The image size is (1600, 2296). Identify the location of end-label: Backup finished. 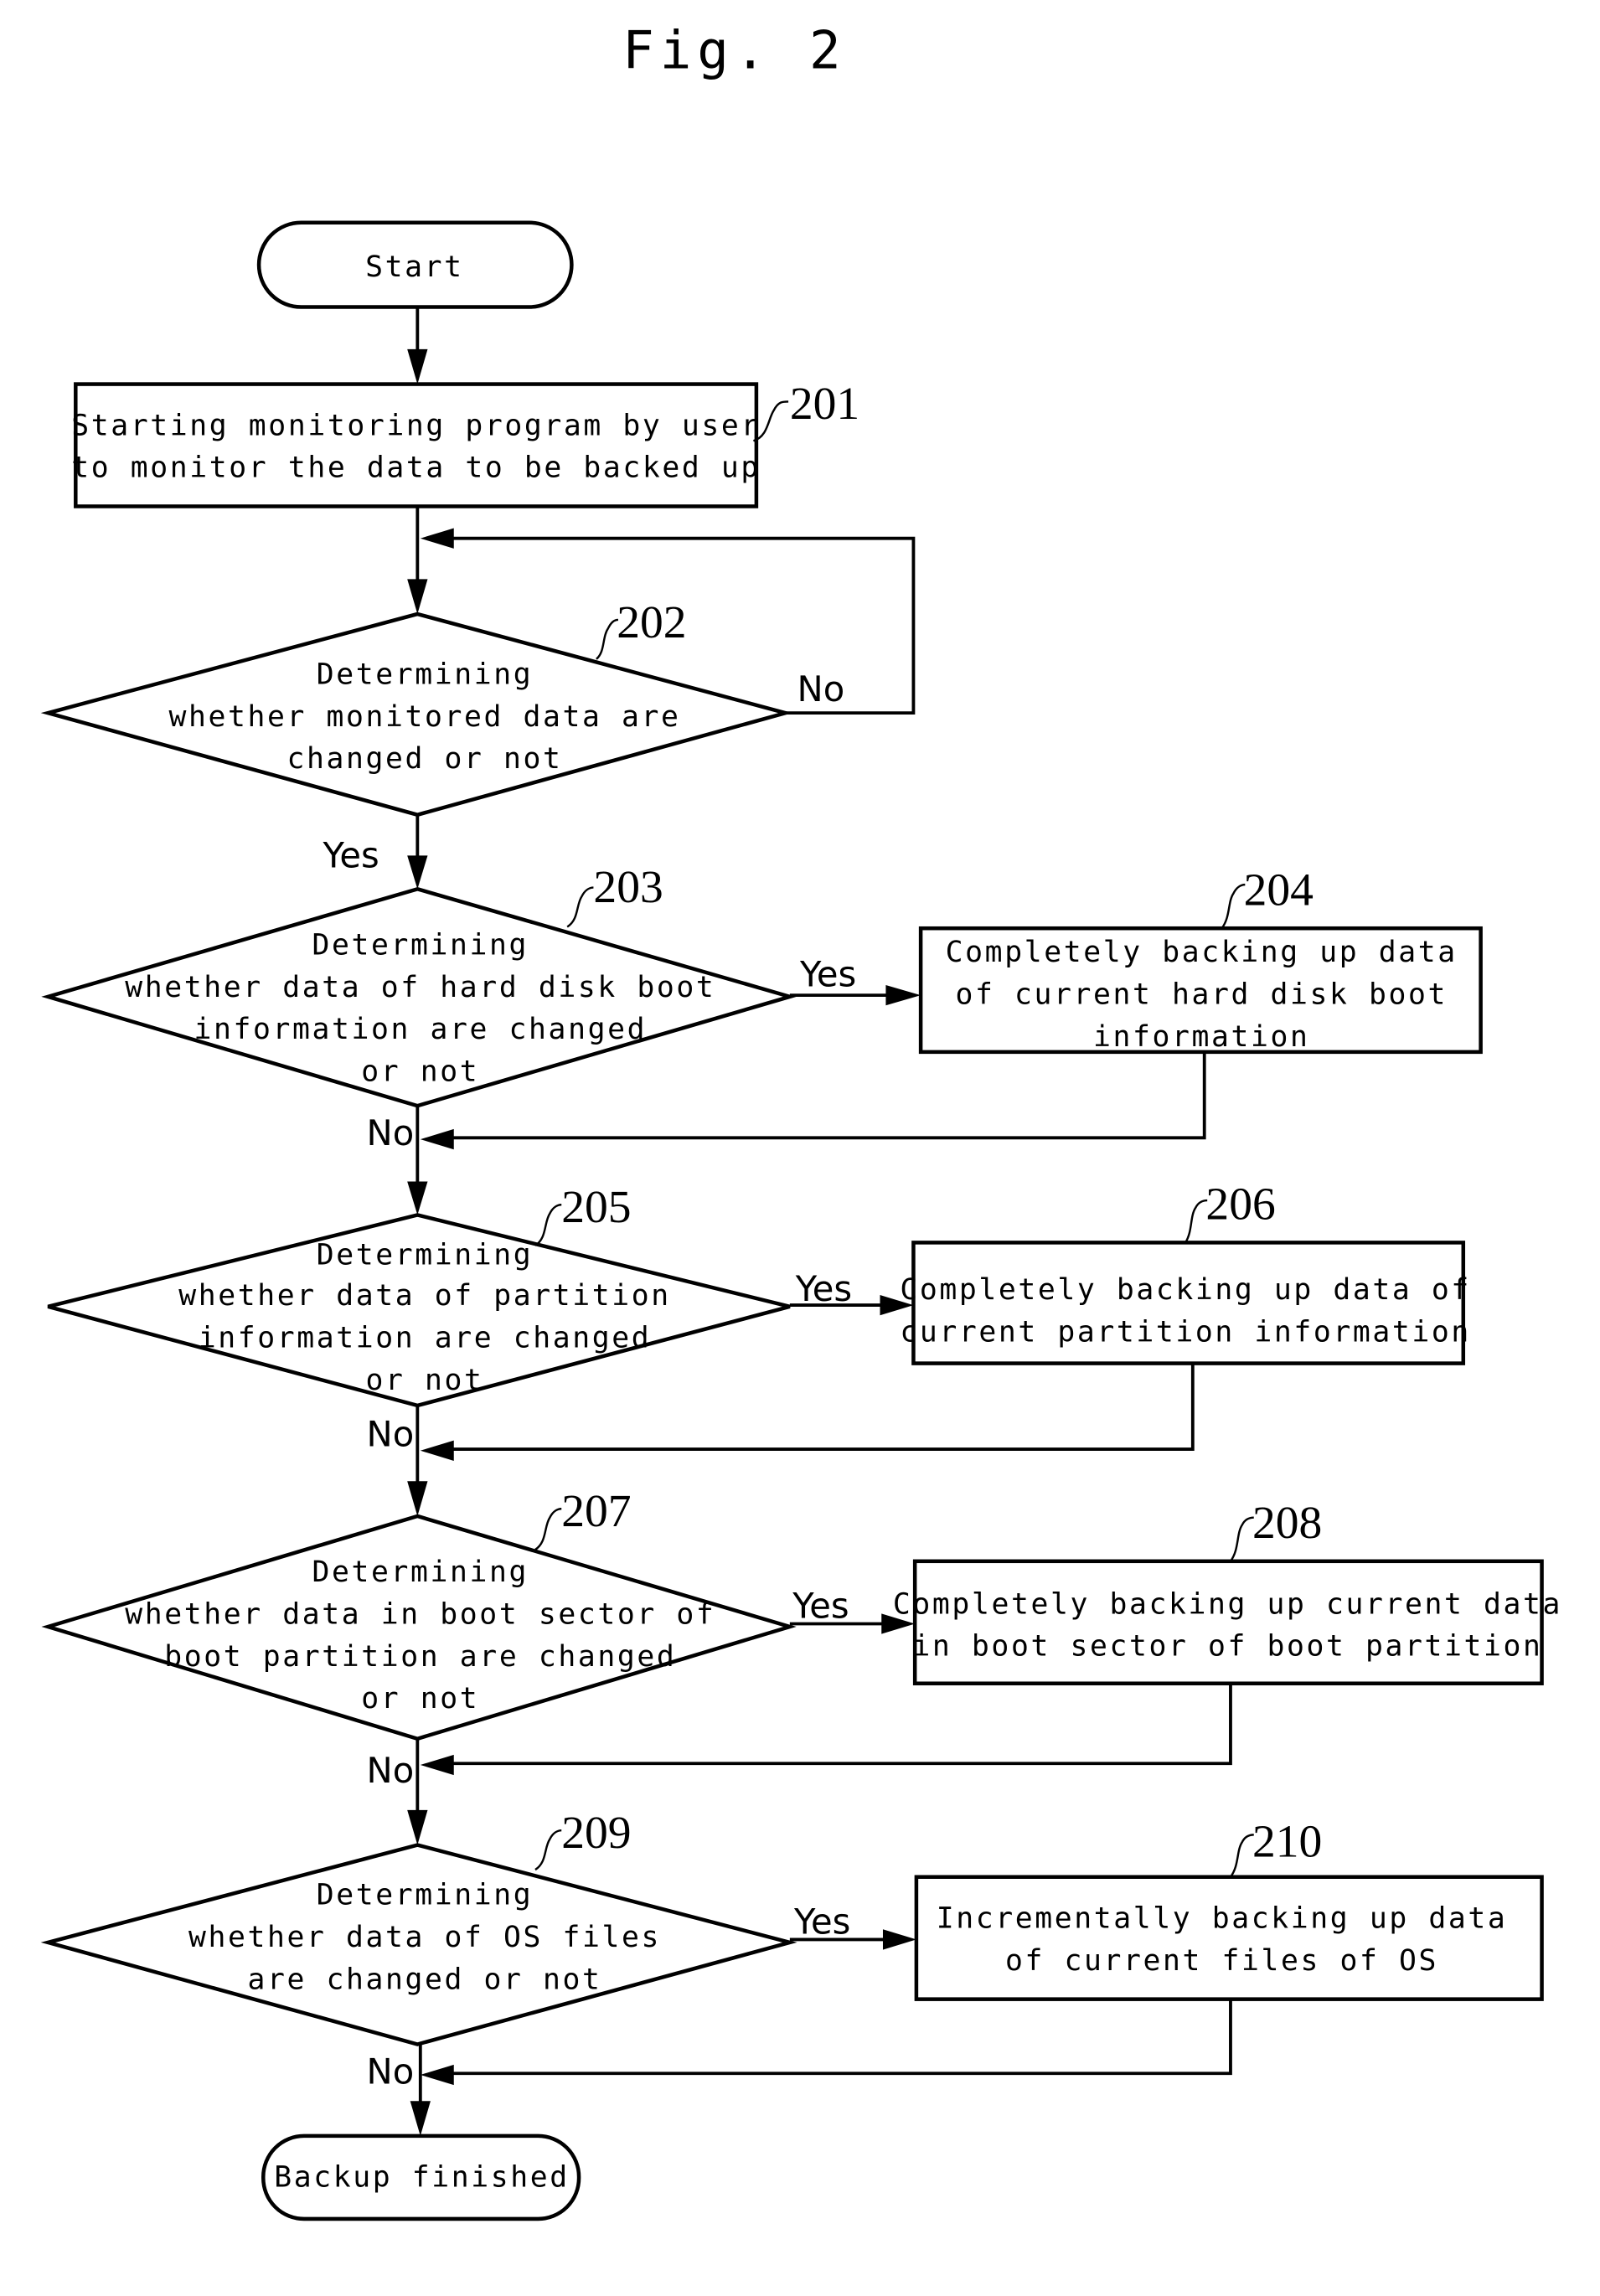
(422, 2178).